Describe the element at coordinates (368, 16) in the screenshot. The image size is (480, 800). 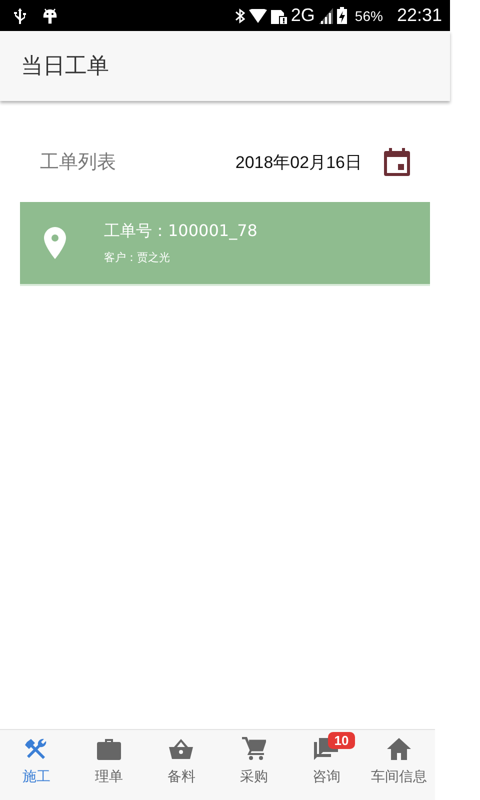
I see `battery-percent: 56%` at that location.